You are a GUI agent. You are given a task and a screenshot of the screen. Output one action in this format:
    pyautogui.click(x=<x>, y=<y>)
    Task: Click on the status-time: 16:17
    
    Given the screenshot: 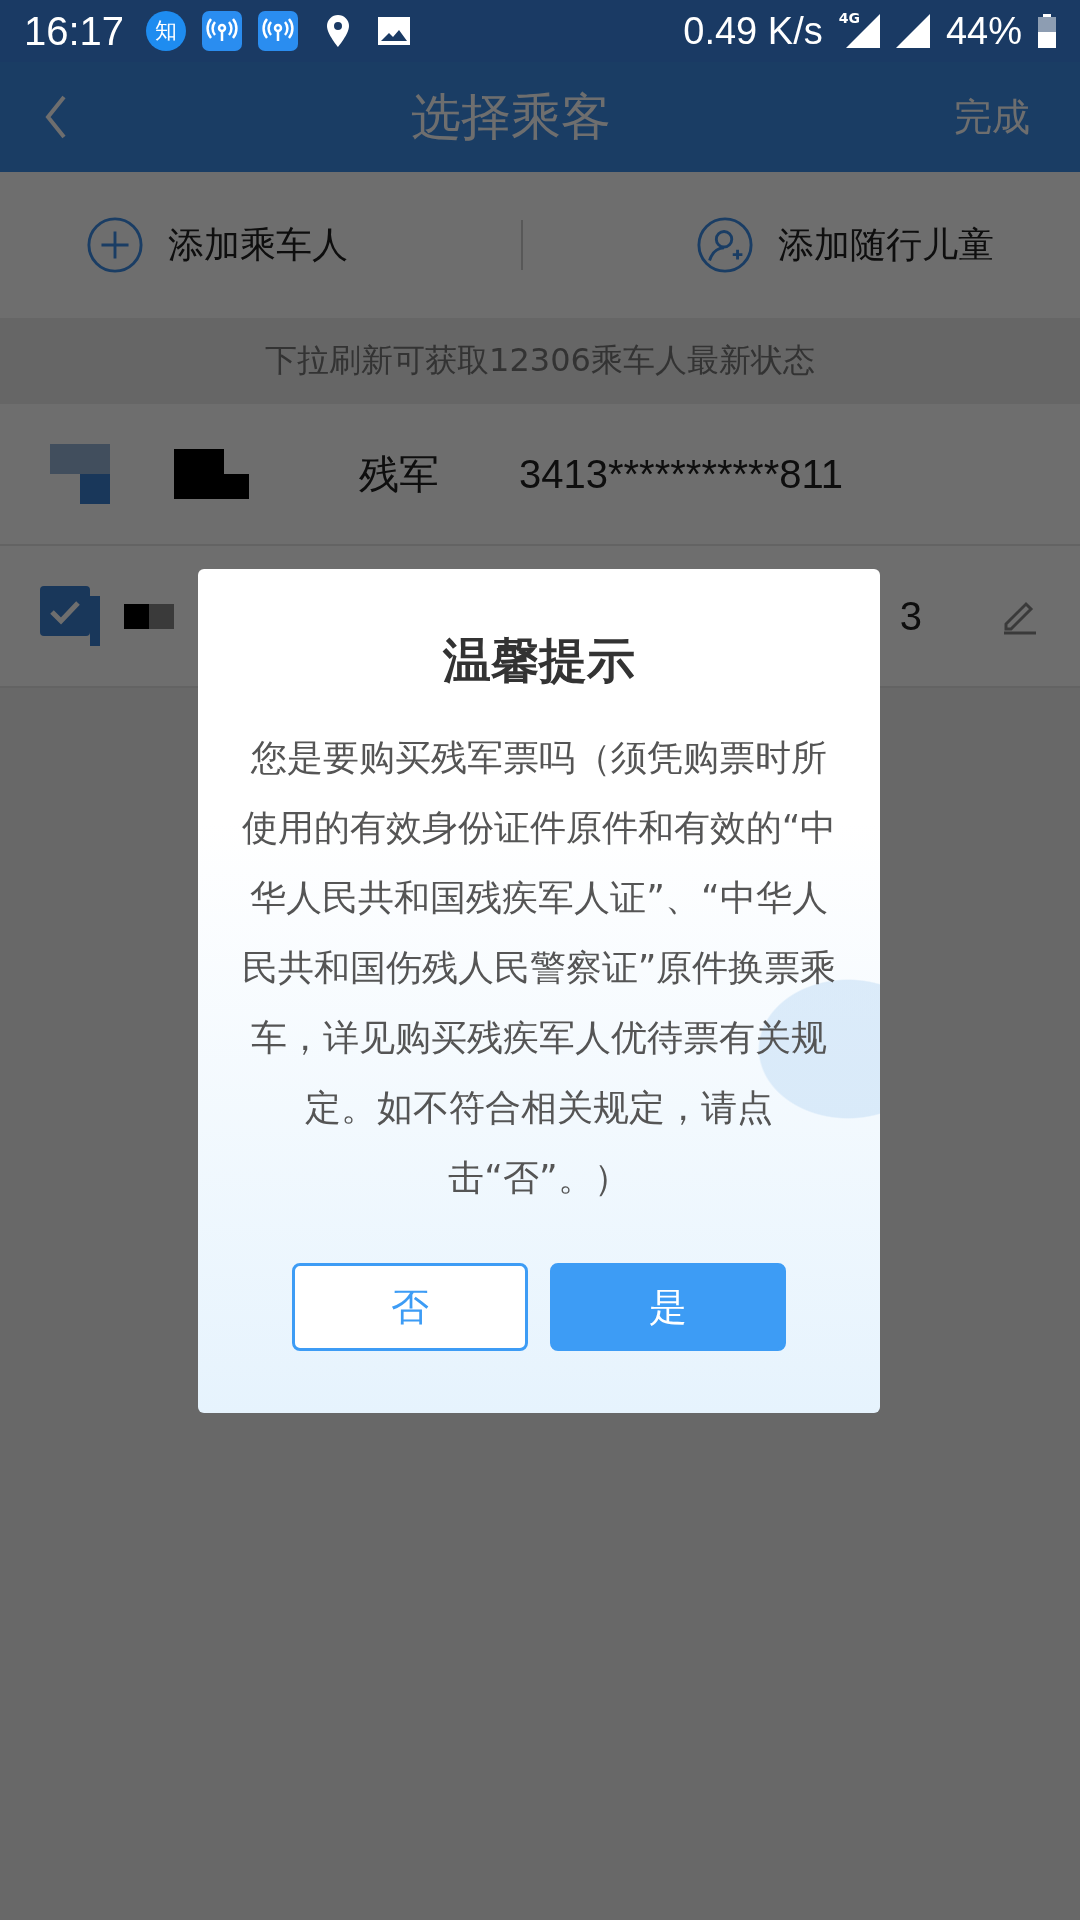 What is the action you would take?
    pyautogui.click(x=74, y=31)
    